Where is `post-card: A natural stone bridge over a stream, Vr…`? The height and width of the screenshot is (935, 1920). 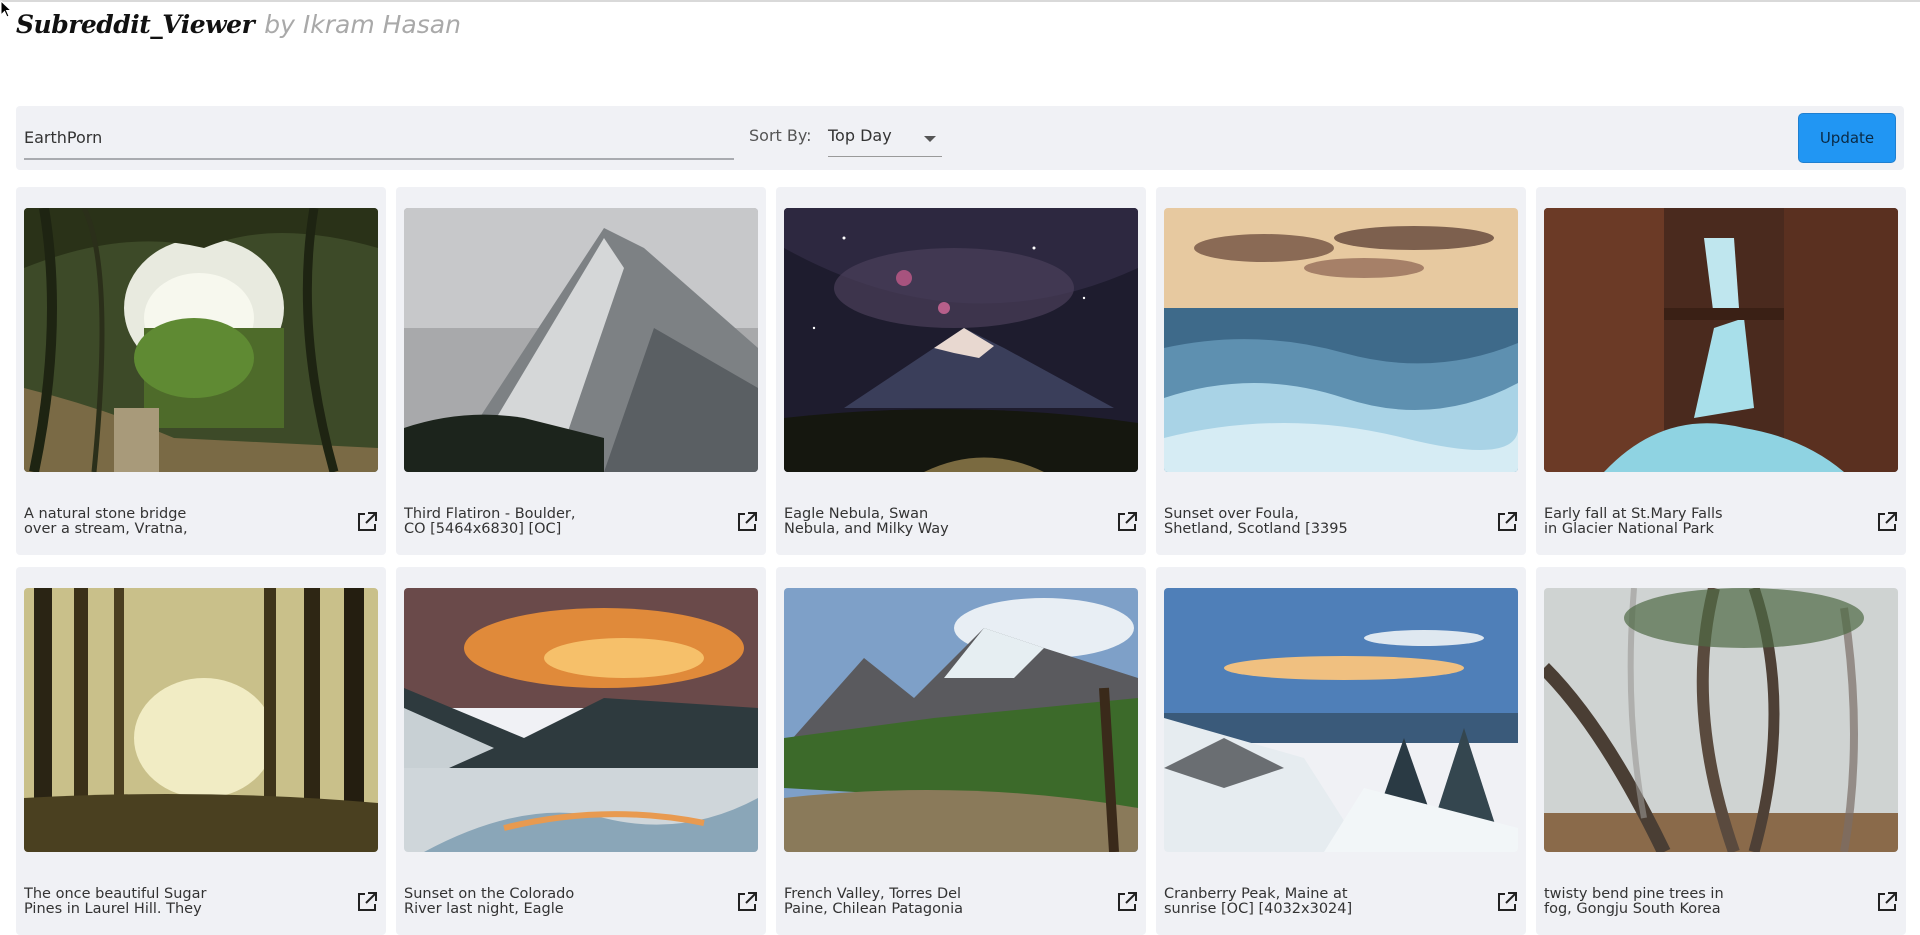 post-card: A natural stone bridge over a stream, Vr… is located at coordinates (201, 371).